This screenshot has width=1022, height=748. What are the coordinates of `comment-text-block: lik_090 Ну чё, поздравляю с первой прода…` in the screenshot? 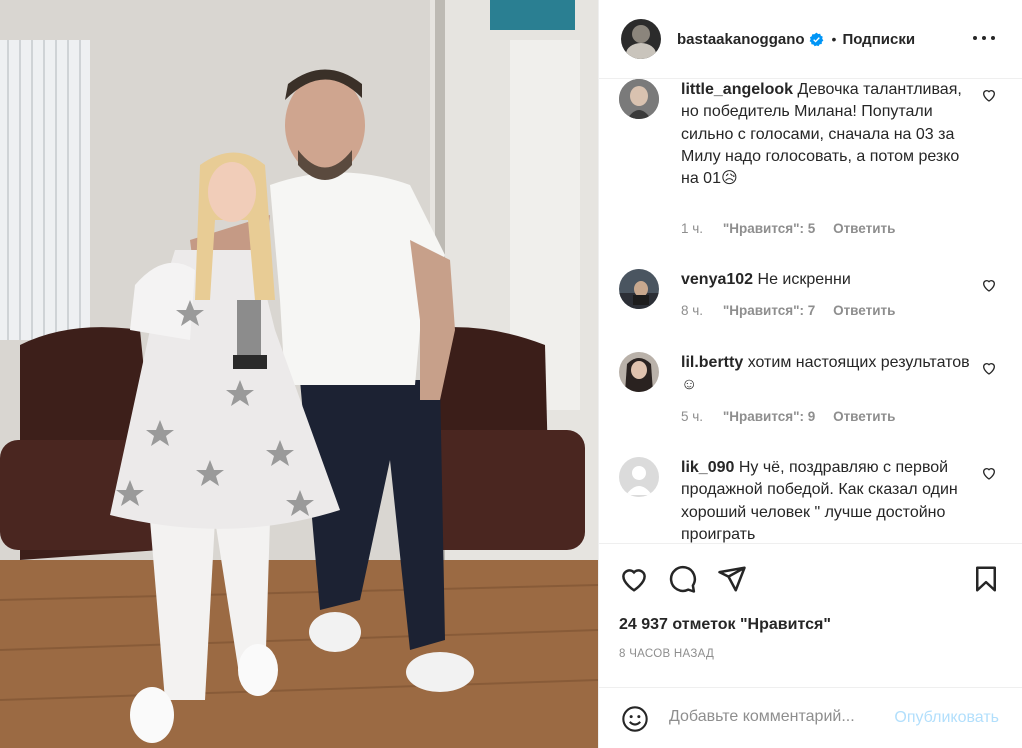 It's located at (828, 500).